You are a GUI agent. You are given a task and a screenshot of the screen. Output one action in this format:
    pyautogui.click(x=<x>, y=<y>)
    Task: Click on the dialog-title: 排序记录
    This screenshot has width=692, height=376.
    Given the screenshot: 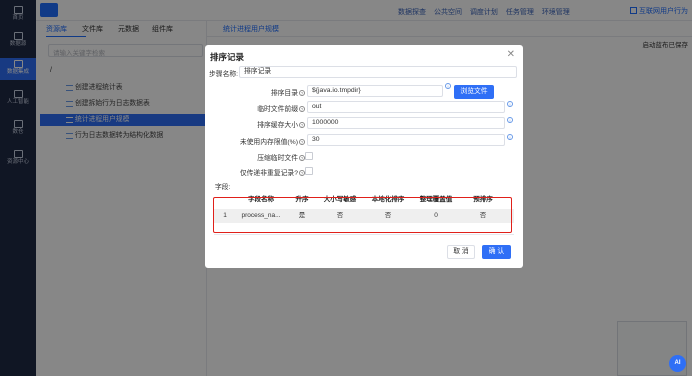 What is the action you would take?
    pyautogui.click(x=227, y=57)
    